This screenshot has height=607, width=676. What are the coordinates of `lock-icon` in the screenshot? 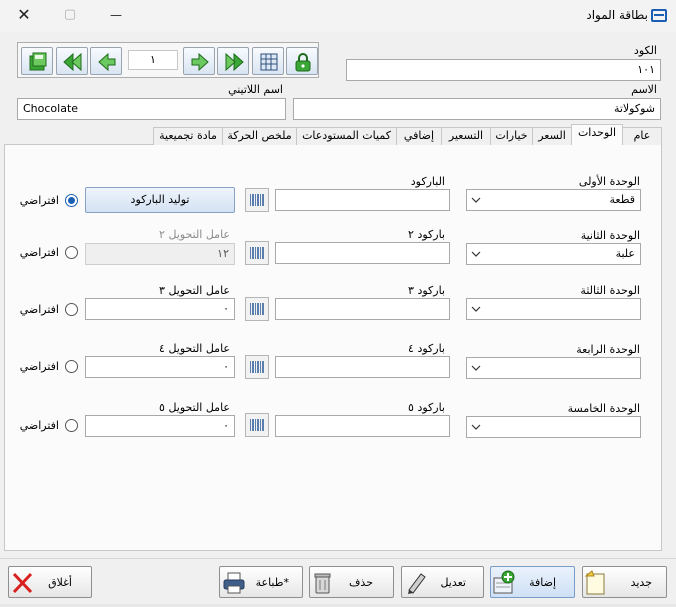 It's located at (303, 62).